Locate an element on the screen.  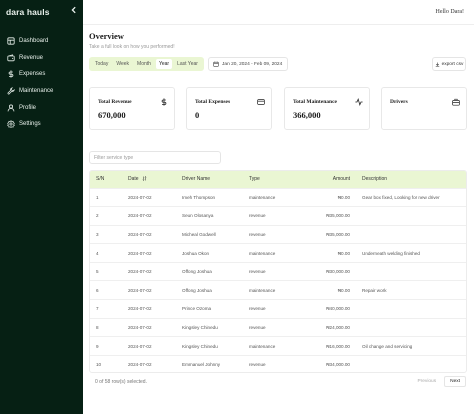
card-total-revenue: Total Revenue 670,000 is located at coordinates (132, 108).